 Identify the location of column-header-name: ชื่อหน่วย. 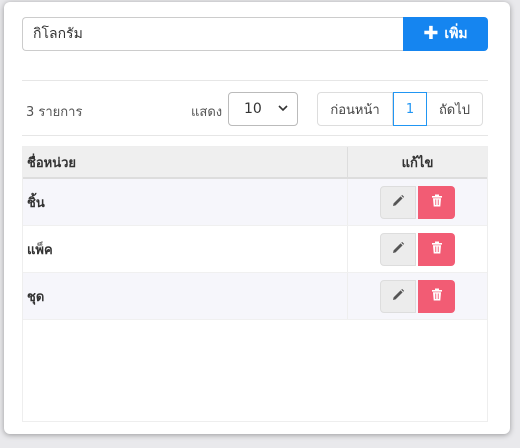
(185, 162).